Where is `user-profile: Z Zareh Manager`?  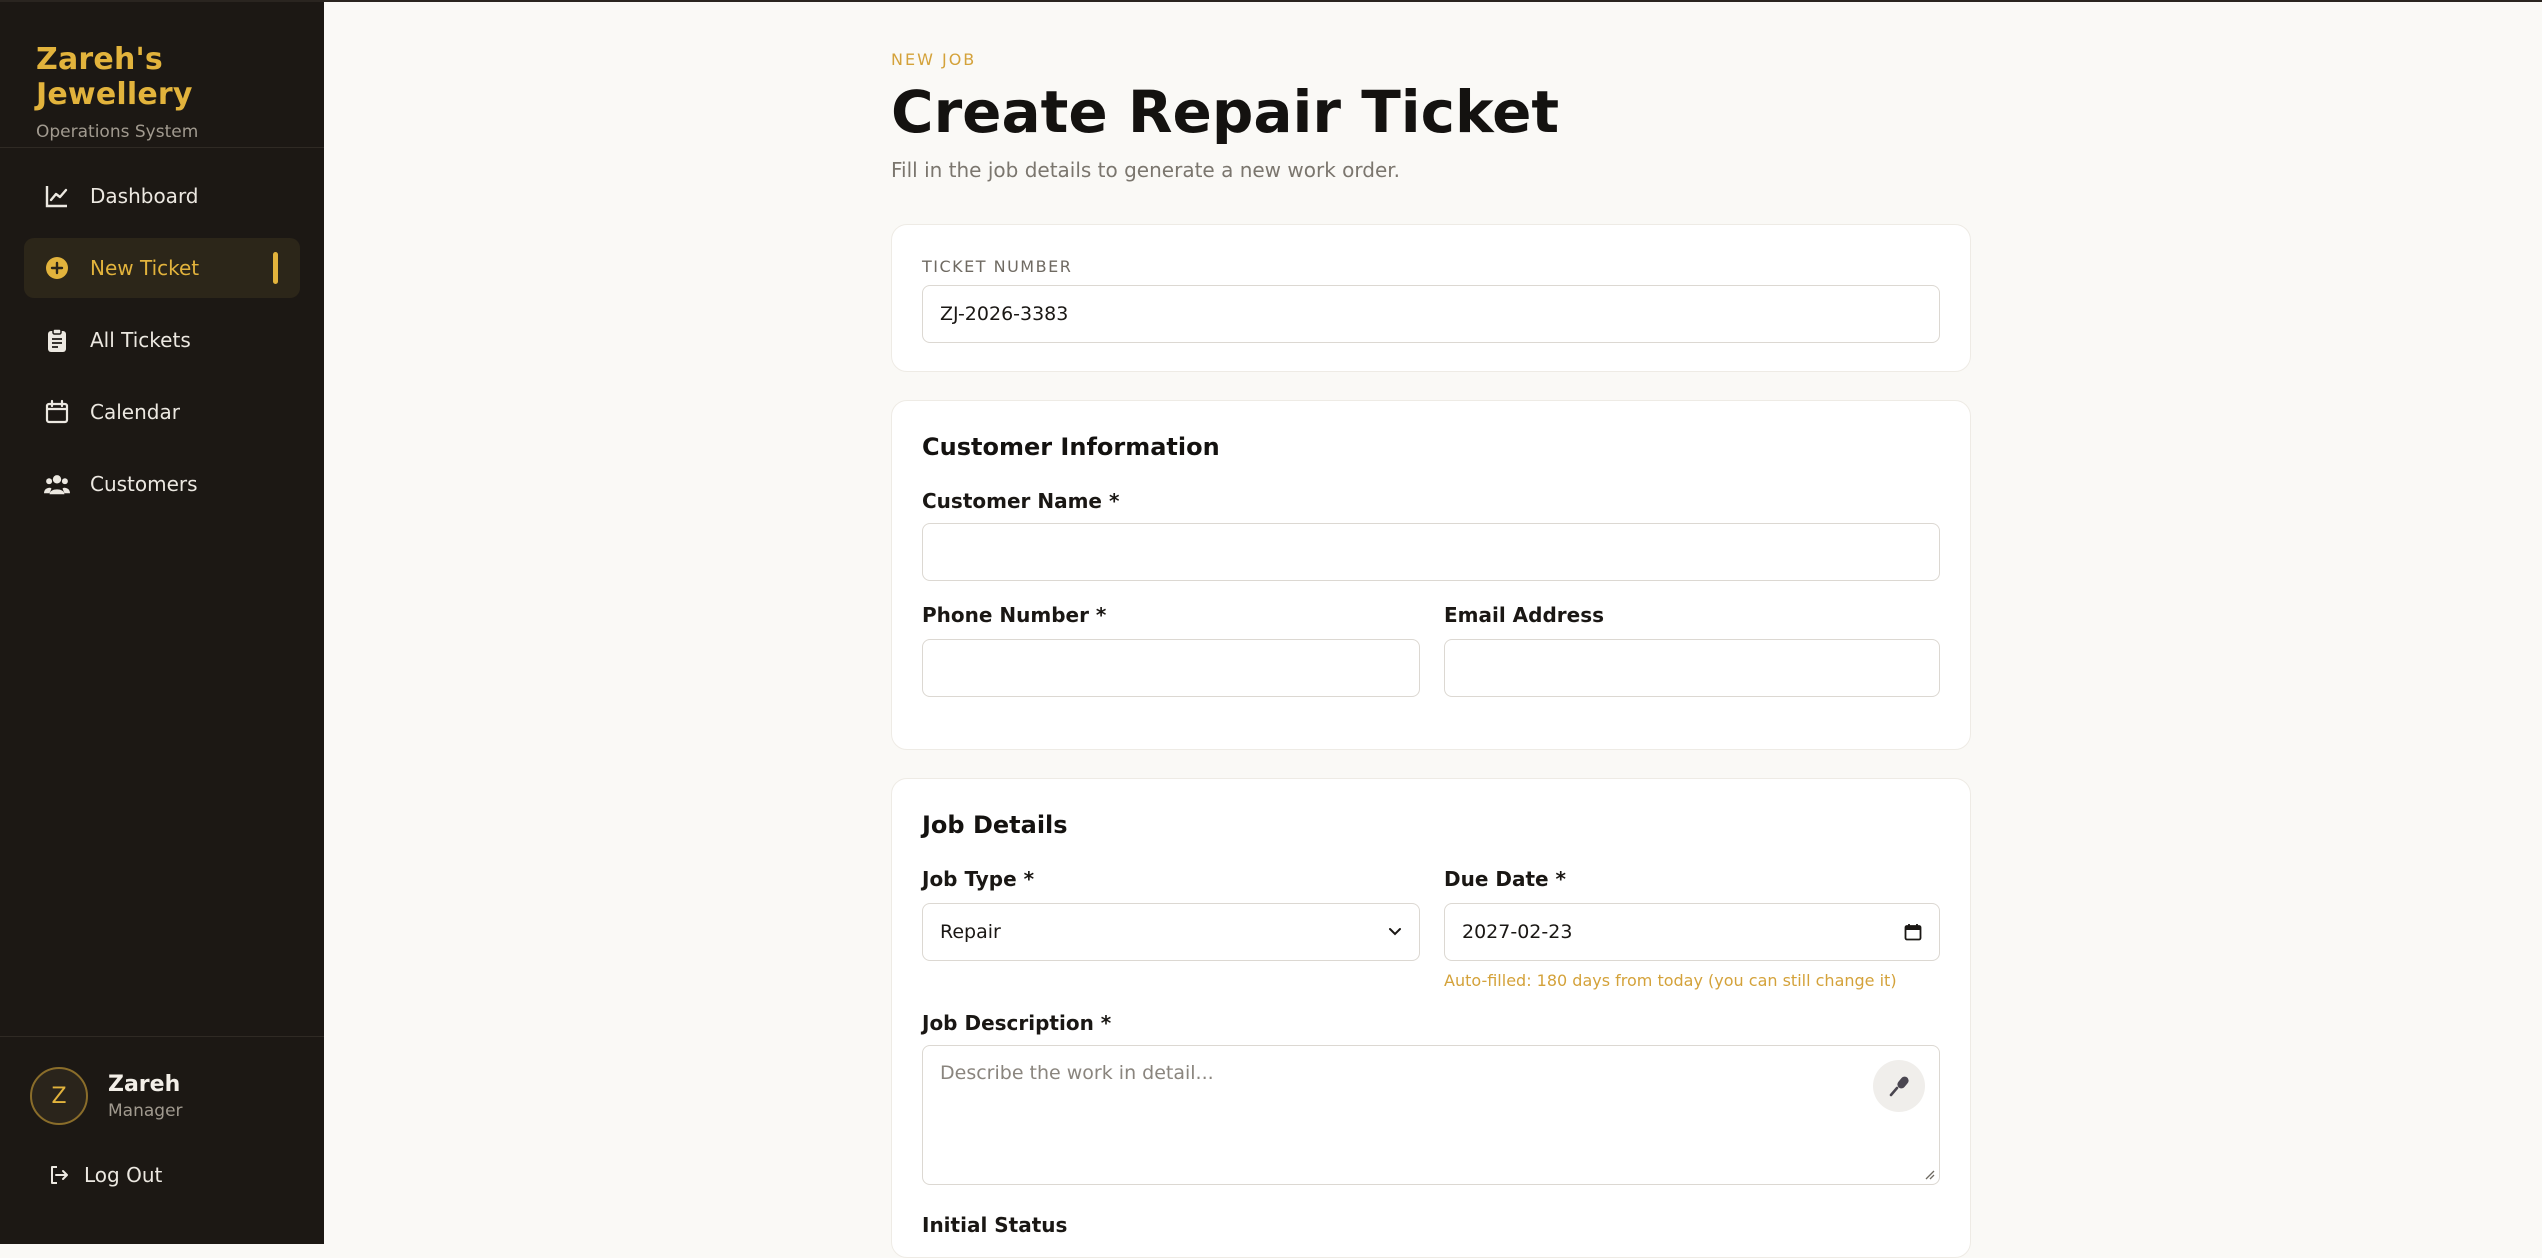 user-profile: Z Zareh Manager is located at coordinates (162, 1081).